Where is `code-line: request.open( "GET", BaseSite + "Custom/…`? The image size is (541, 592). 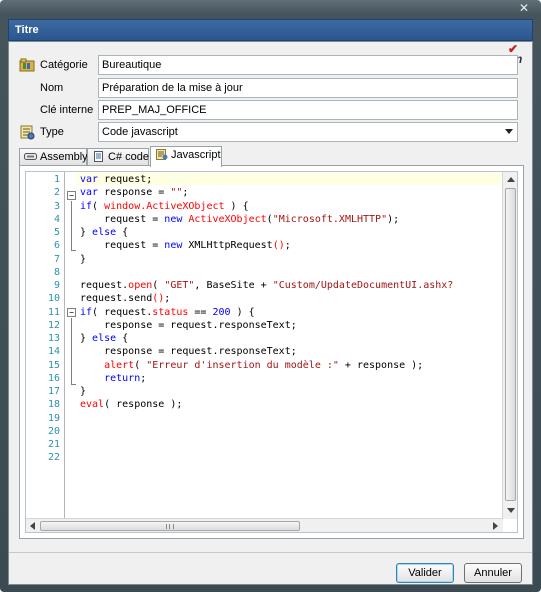 code-line: request.open( "GET", BaseSite + "Custom/… is located at coordinates (266, 285).